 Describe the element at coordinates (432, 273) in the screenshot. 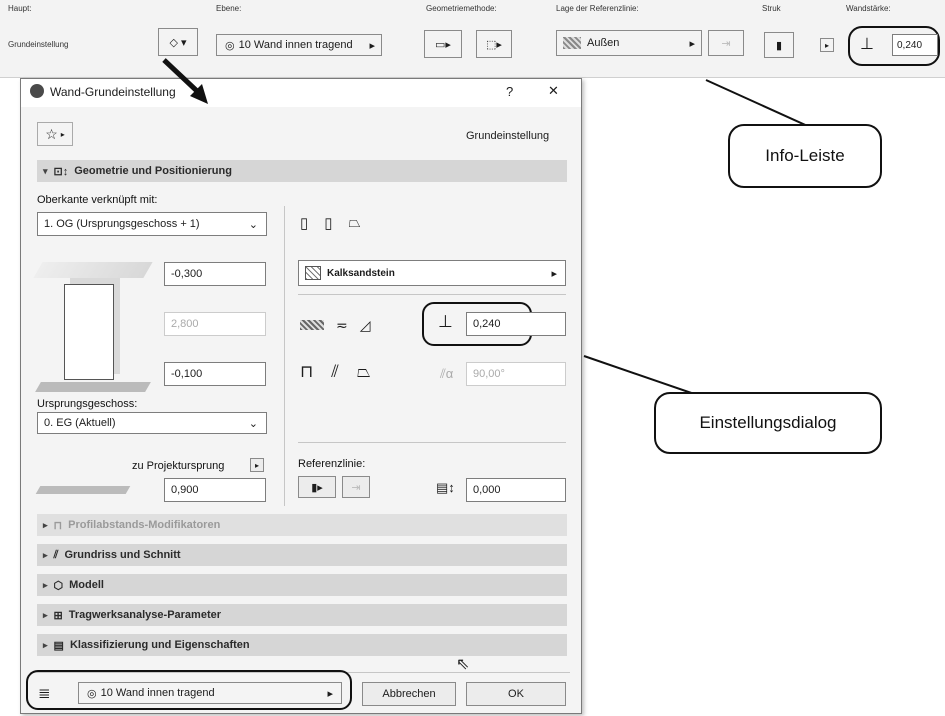

I see `material-select: Kalksandstein ▸` at that location.